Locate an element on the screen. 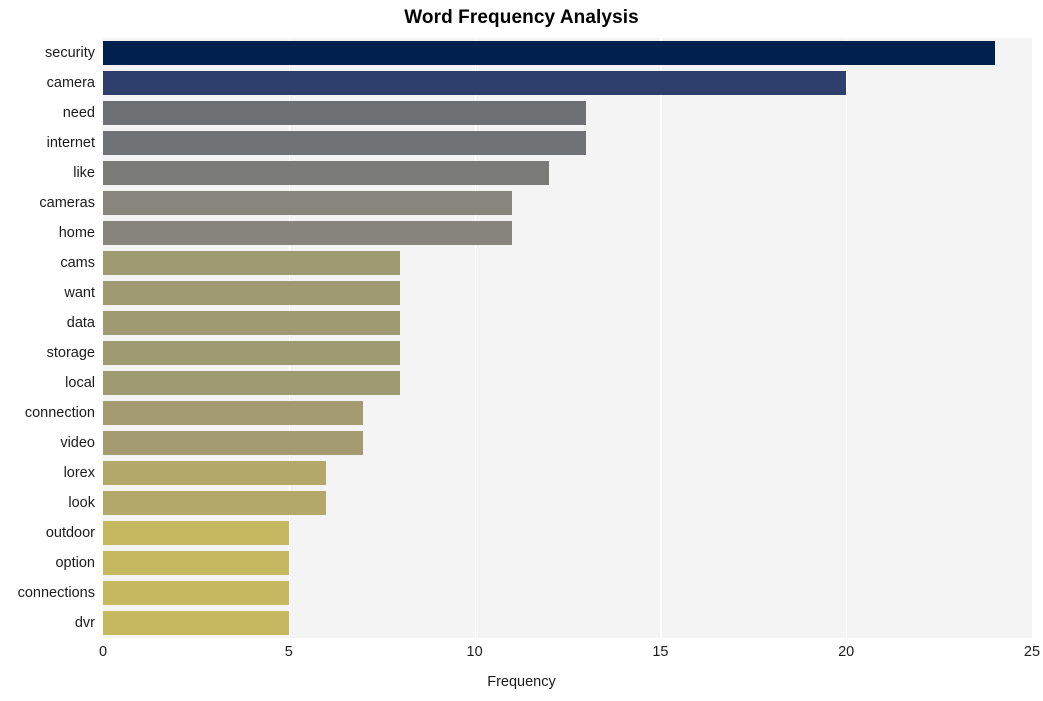 The width and height of the screenshot is (1043, 701). bar-storage is located at coordinates (252, 353).